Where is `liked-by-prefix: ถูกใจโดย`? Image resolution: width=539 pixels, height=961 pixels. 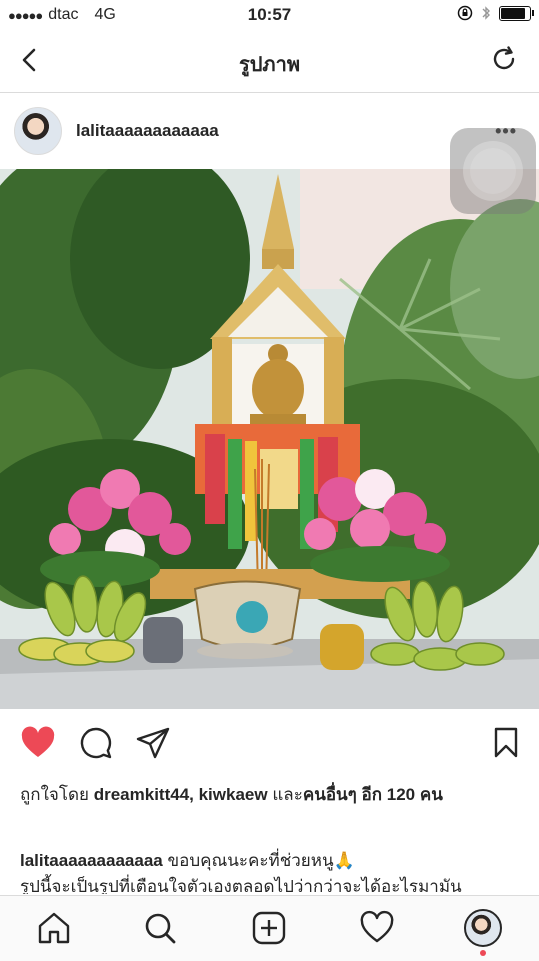 liked-by-prefix: ถูกใจโดย is located at coordinates (54, 794).